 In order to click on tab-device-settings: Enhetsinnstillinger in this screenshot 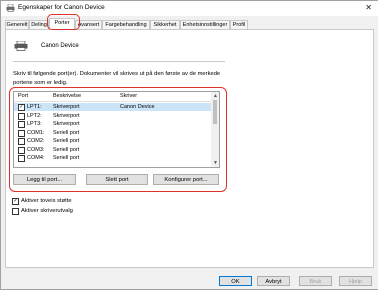, I will do `click(205, 24)`.